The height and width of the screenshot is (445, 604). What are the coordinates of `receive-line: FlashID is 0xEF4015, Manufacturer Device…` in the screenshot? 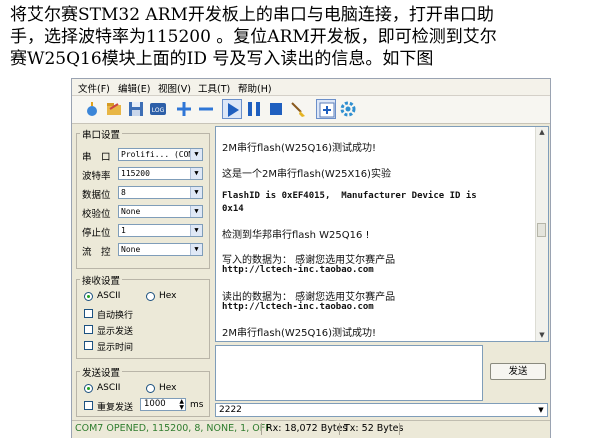 It's located at (349, 196).